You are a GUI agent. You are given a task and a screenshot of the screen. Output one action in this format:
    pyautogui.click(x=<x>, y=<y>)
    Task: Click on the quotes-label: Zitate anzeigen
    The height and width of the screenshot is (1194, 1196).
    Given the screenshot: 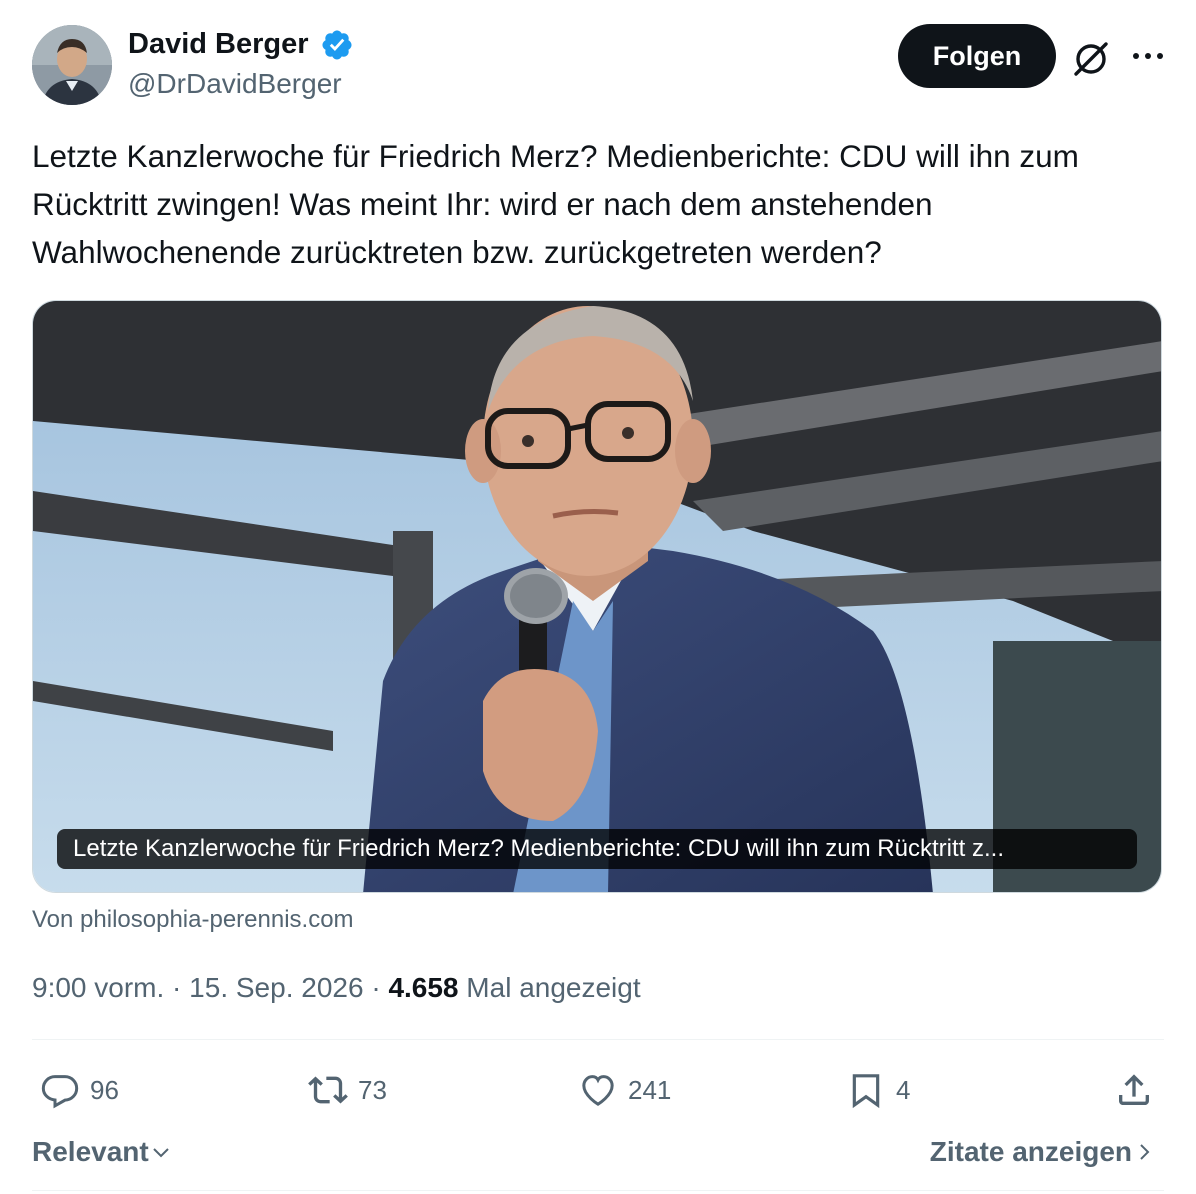 What is the action you would take?
    pyautogui.click(x=1030, y=1151)
    